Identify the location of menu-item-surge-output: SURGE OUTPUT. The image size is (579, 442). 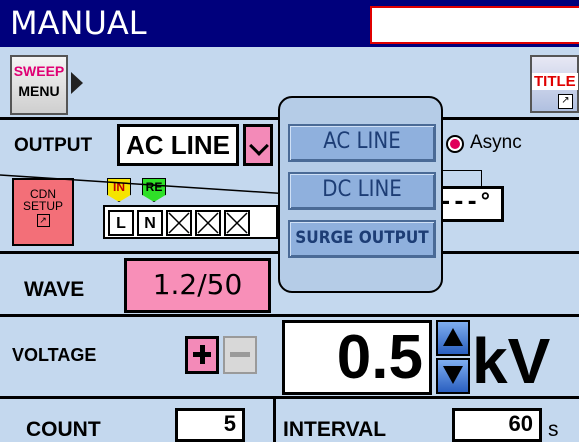
(362, 239).